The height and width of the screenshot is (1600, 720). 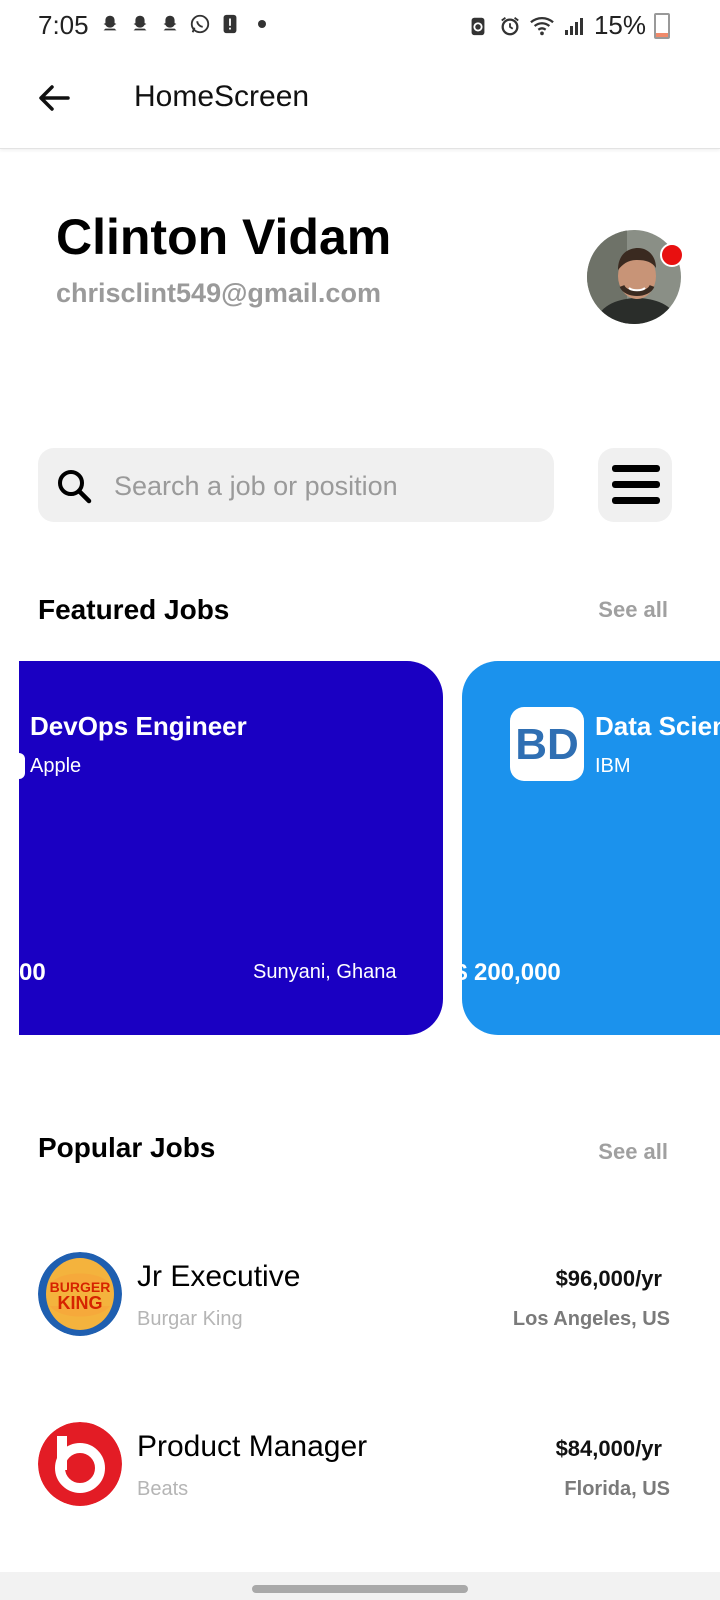 What do you see at coordinates (63, 25) in the screenshot?
I see `status-time: 7:05` at bounding box center [63, 25].